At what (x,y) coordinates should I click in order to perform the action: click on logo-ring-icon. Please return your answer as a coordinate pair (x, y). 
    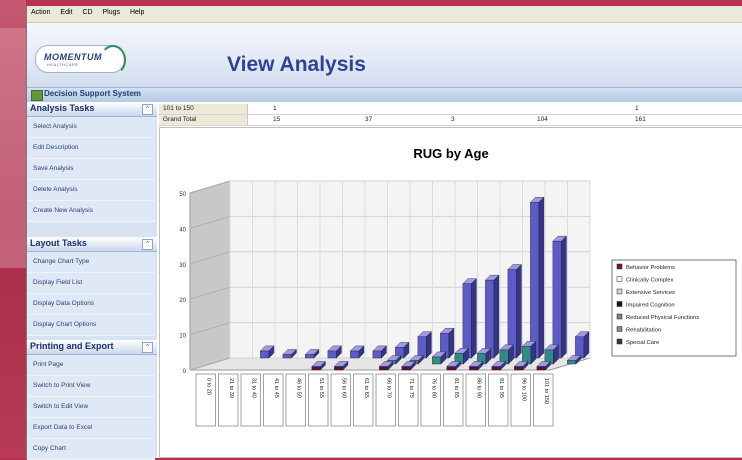
    Looking at the image, I should click on (113, 60).